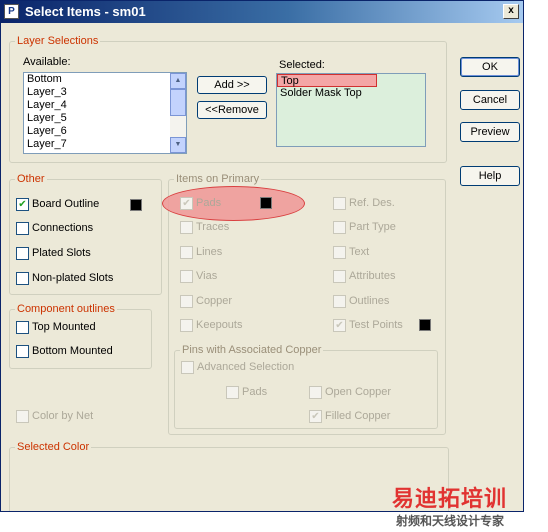 The width and height of the screenshot is (548, 532). What do you see at coordinates (450, 498) in the screenshot?
I see `watermark-logo: 易迪拓培训` at bounding box center [450, 498].